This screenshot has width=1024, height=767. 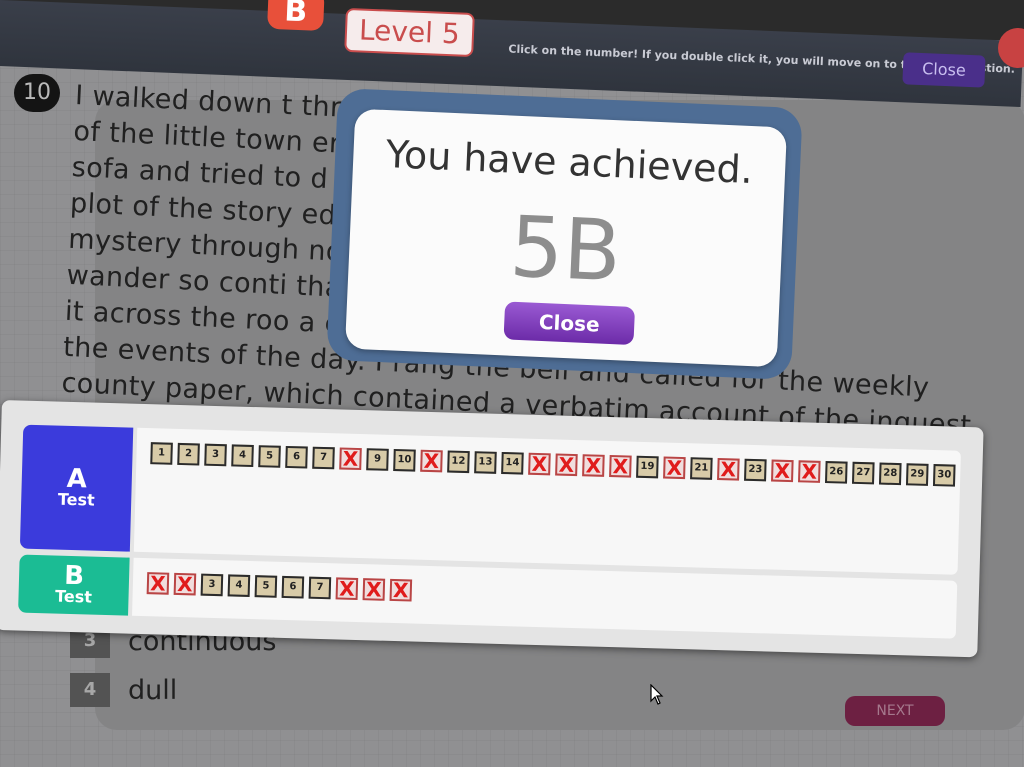 What do you see at coordinates (74, 576) in the screenshot?
I see `tab-letter: B` at bounding box center [74, 576].